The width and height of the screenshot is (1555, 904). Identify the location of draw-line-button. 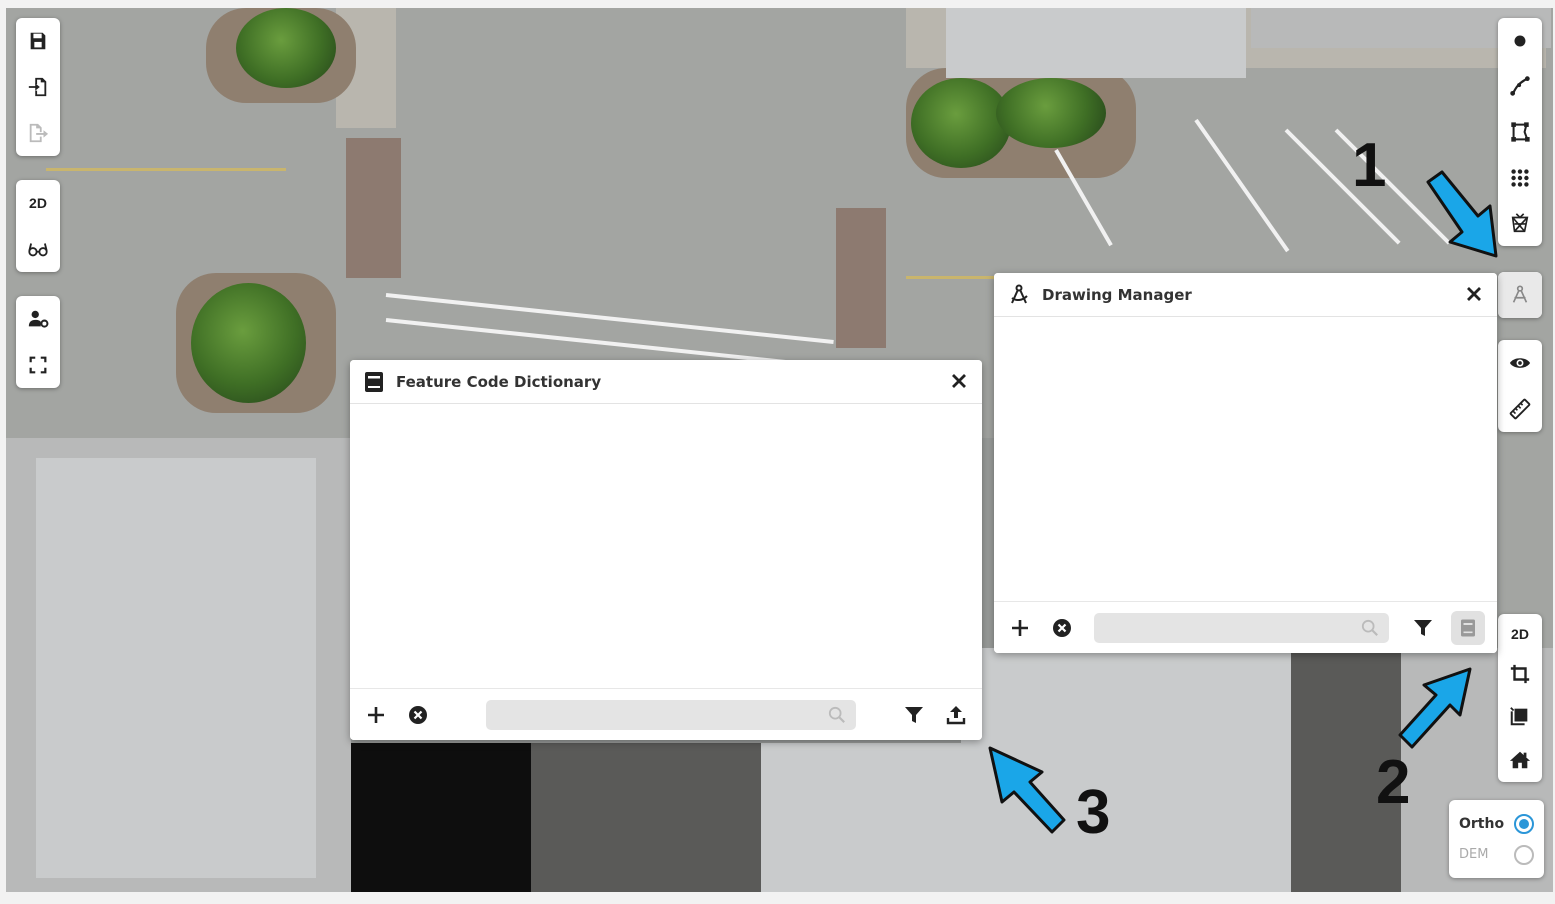
(1520, 87).